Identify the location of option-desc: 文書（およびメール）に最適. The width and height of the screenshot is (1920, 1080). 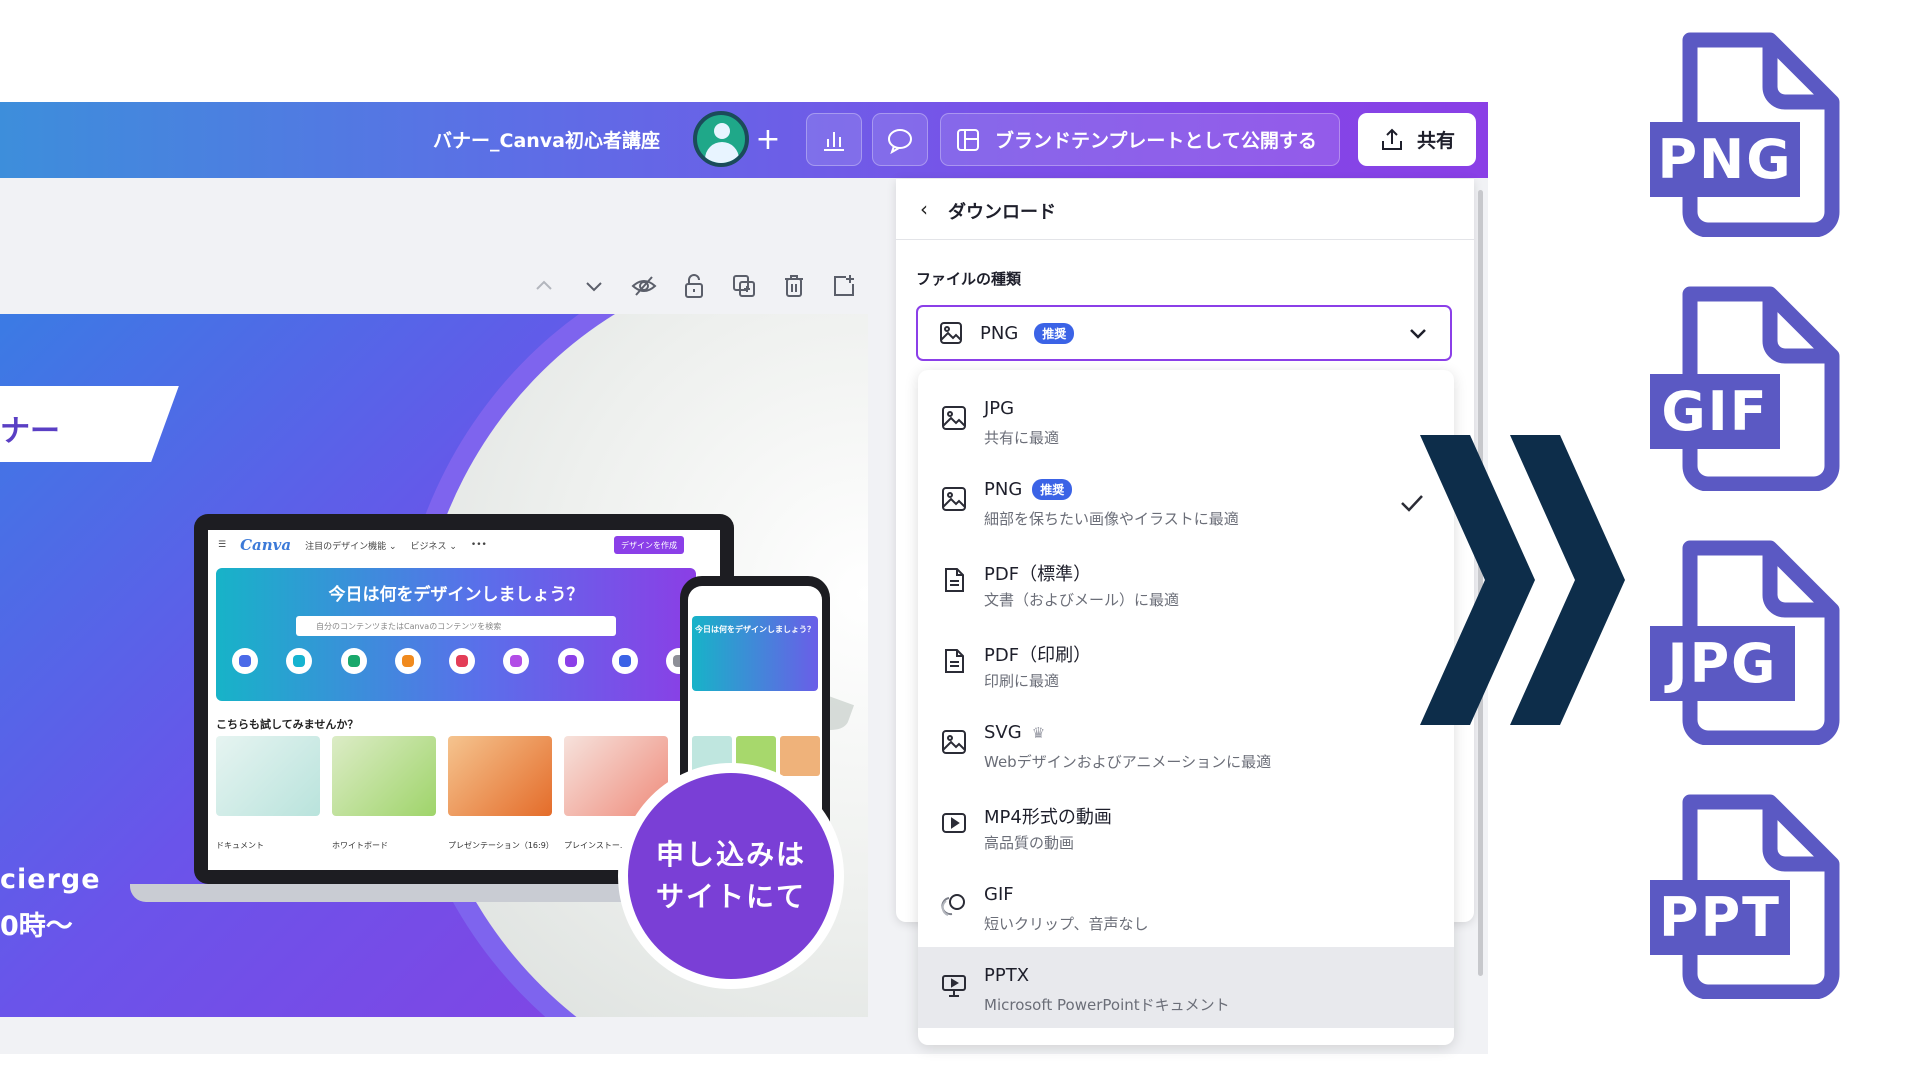
(1082, 600).